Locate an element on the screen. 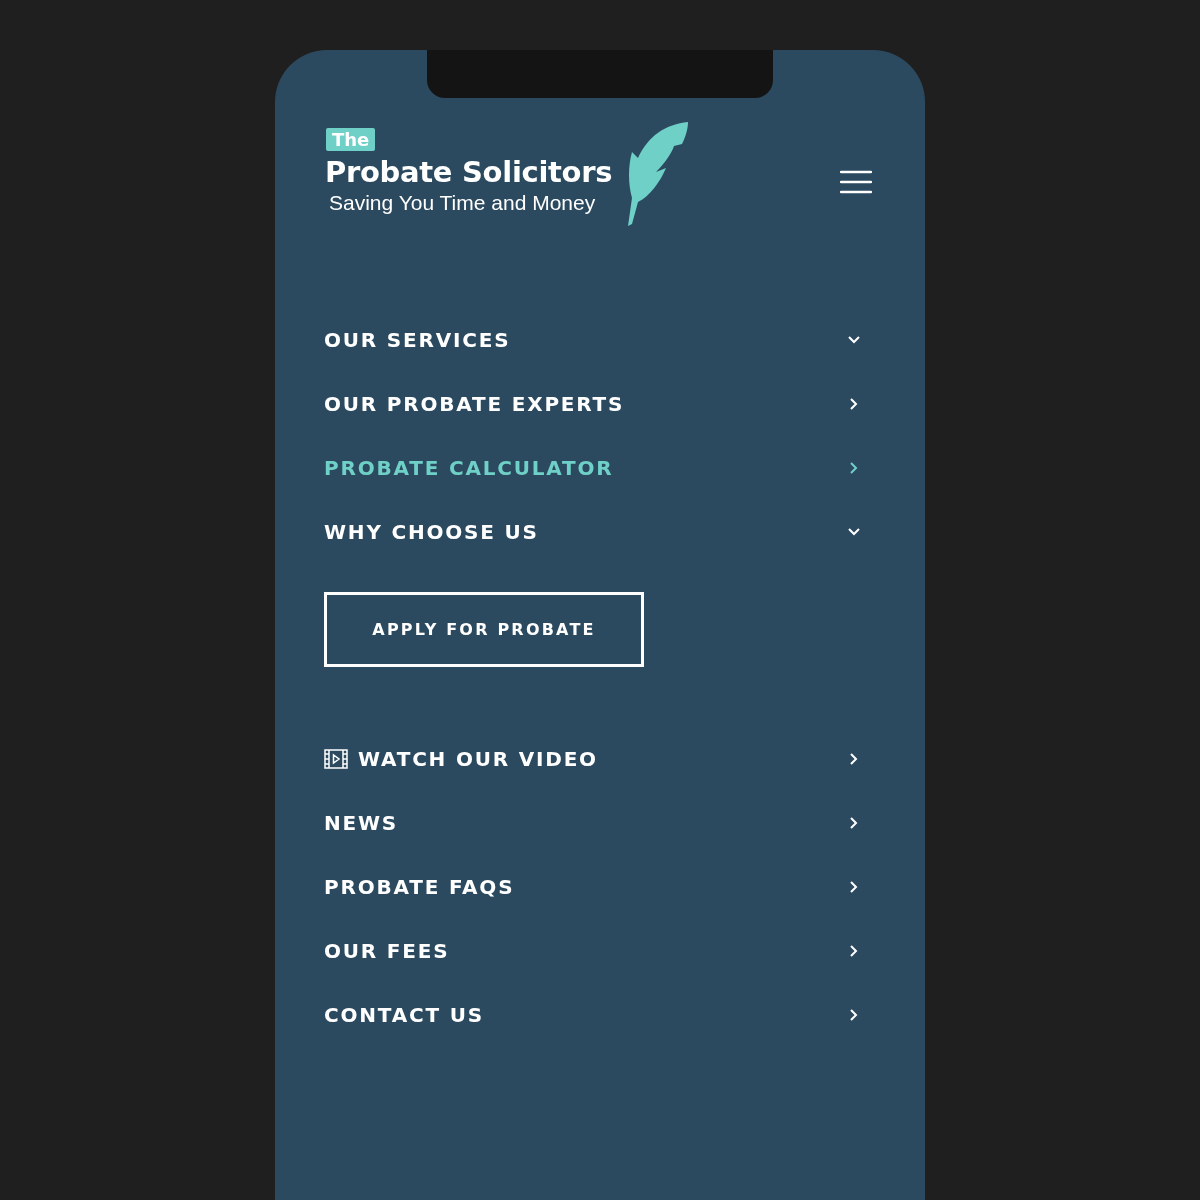  apply-button: APPLY FOR PROBATE is located at coordinates (484, 629).